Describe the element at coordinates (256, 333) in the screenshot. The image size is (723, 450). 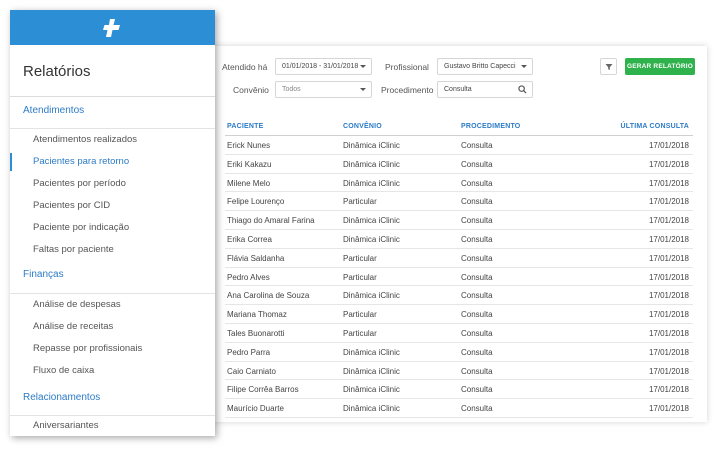
I see `cell-patient: Tales Buonarotti` at that location.